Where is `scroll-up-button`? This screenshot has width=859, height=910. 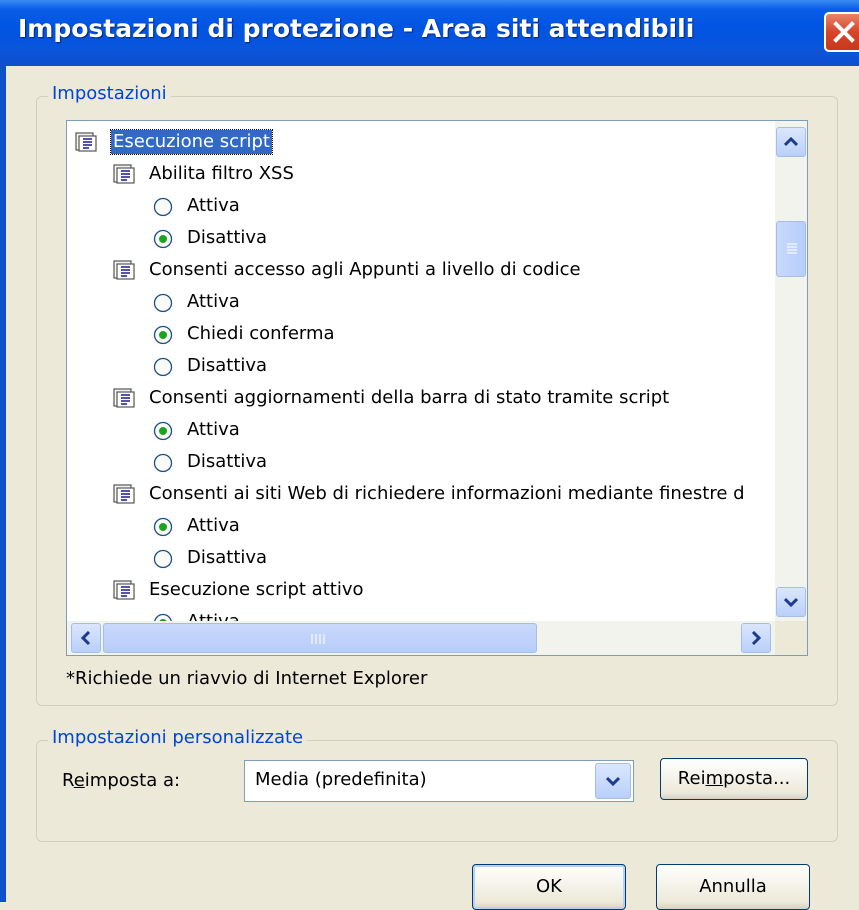 scroll-up-button is located at coordinates (791, 142).